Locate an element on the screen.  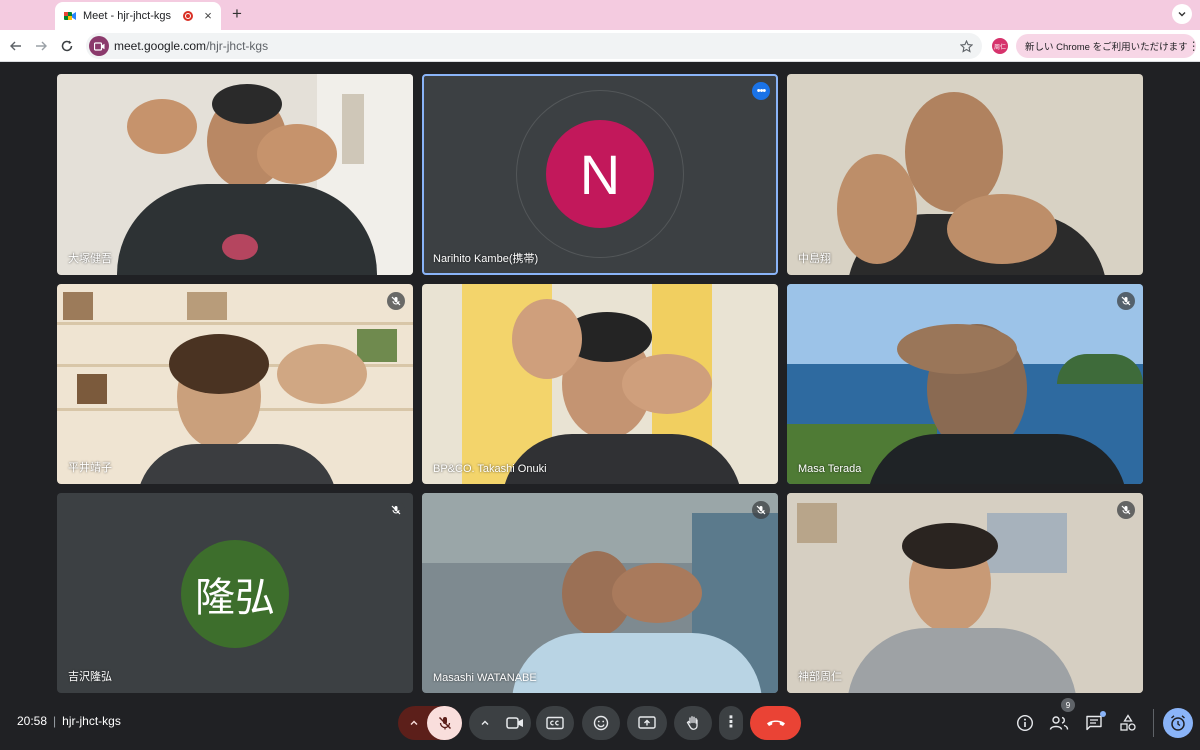
arrow-right-icon is located at coordinates (41, 46).